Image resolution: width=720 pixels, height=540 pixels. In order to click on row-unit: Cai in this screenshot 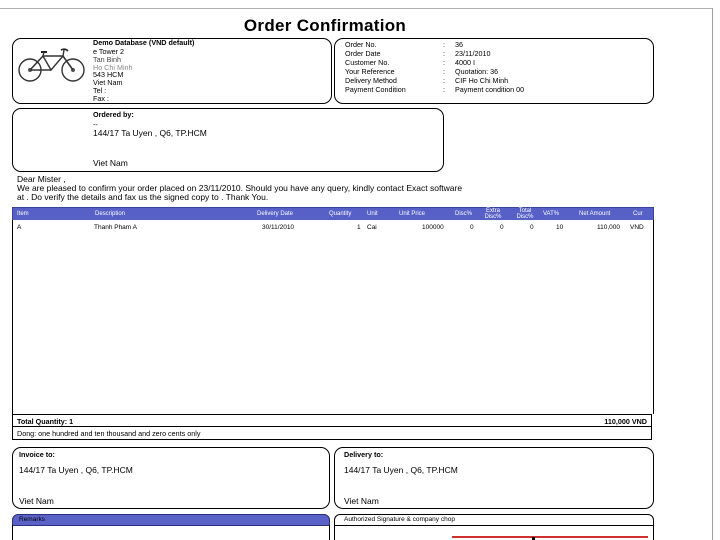, I will do `click(372, 227)`.